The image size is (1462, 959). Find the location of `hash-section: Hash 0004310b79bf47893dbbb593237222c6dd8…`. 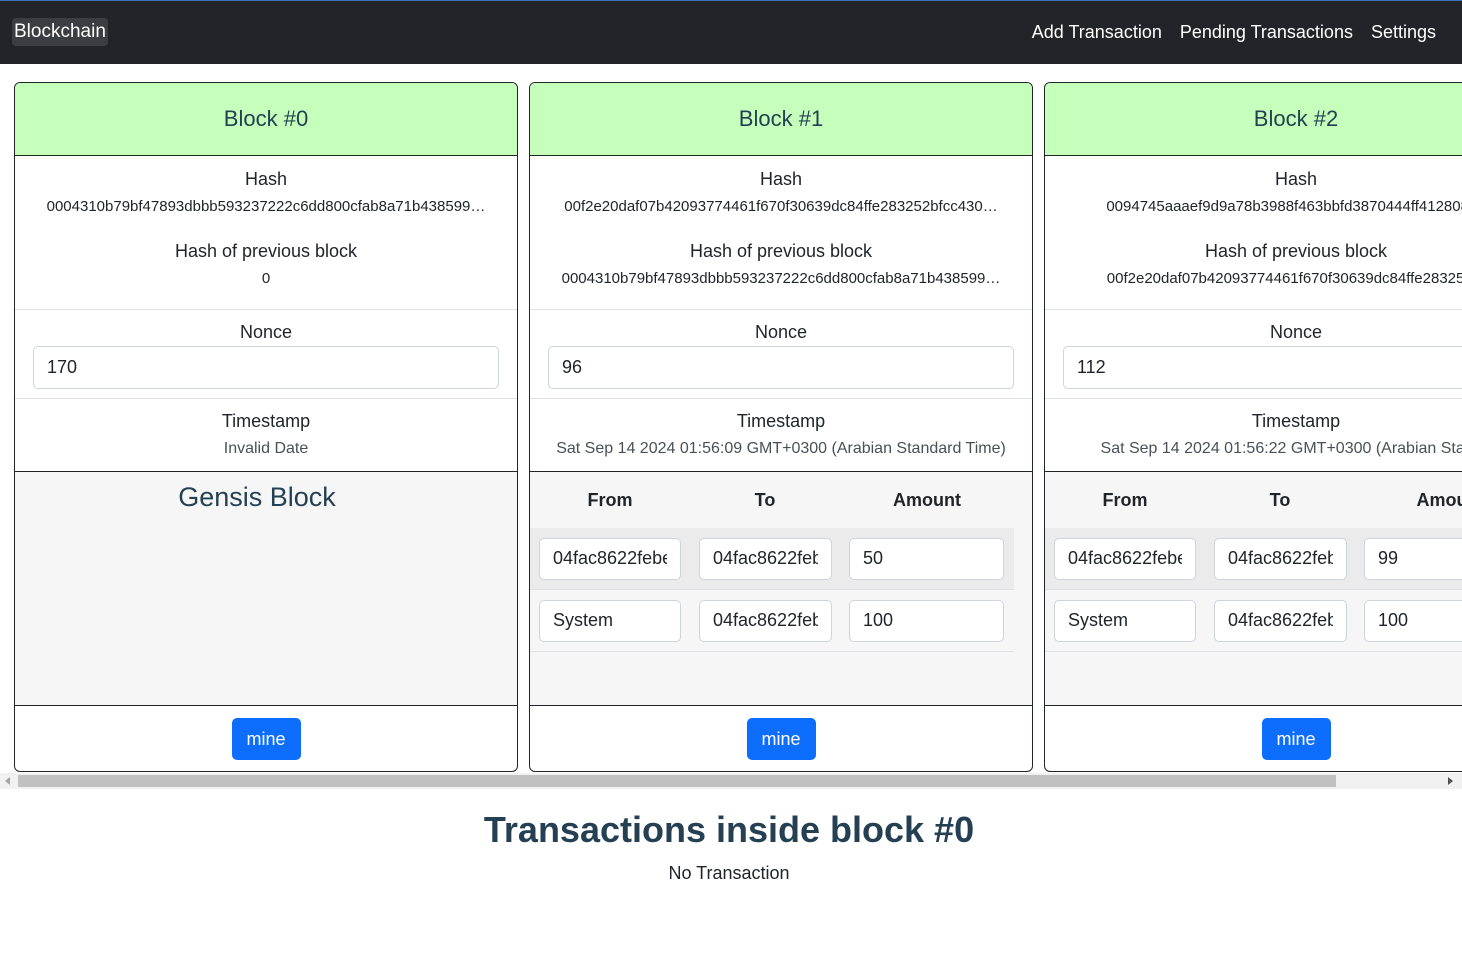

hash-section: Hash 0004310b79bf47893dbbb593237222c6dd8… is located at coordinates (266, 233).